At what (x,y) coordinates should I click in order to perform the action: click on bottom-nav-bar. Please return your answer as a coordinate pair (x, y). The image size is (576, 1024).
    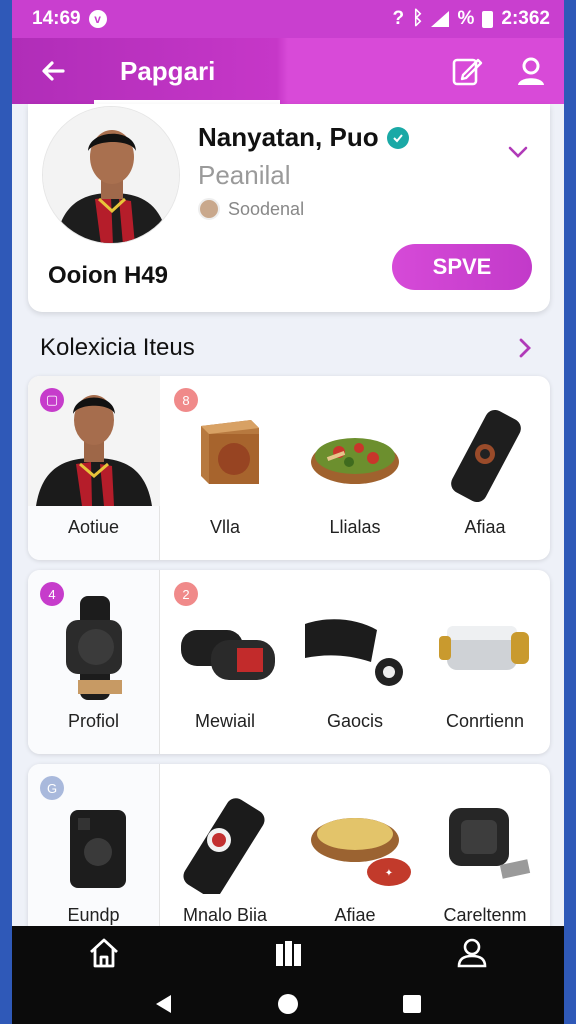
    Looking at the image, I should click on (288, 953).